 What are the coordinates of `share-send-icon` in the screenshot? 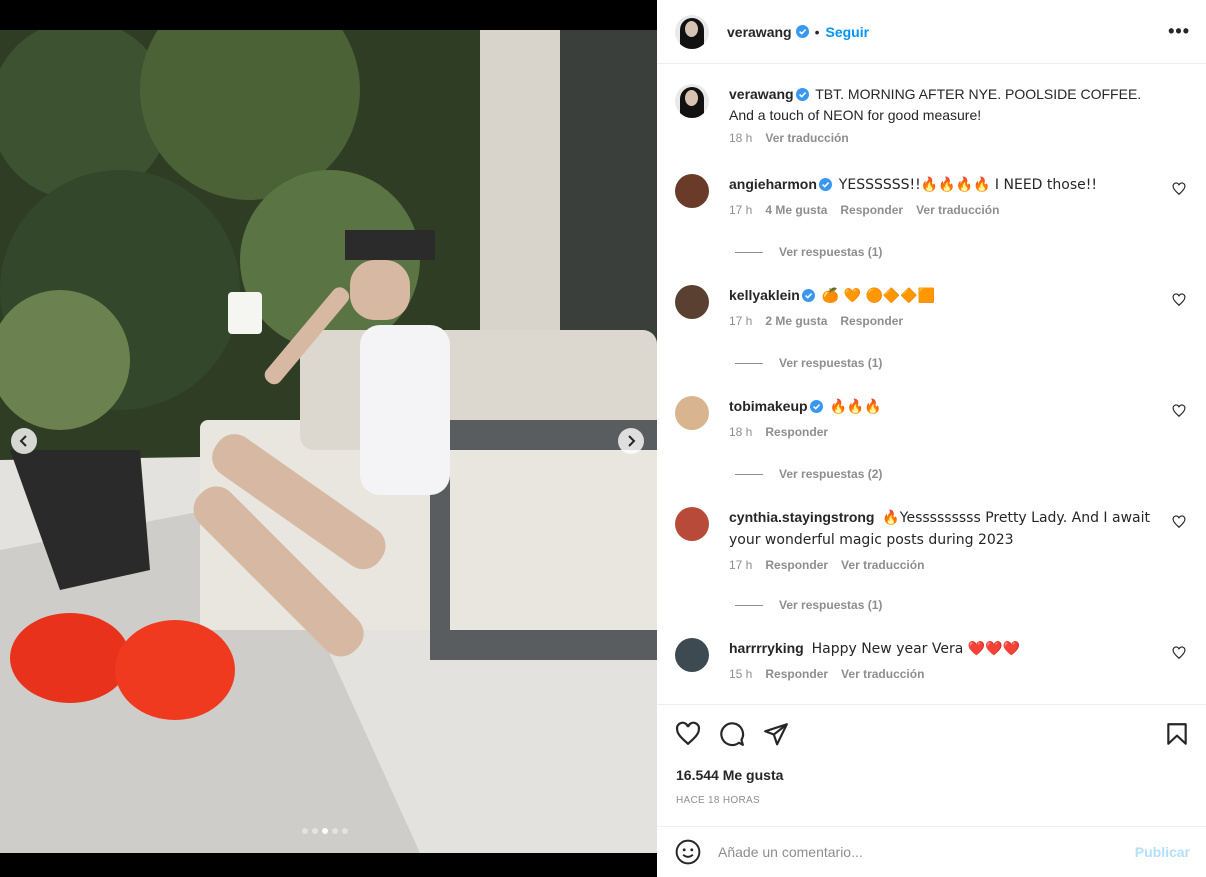 It's located at (776, 734).